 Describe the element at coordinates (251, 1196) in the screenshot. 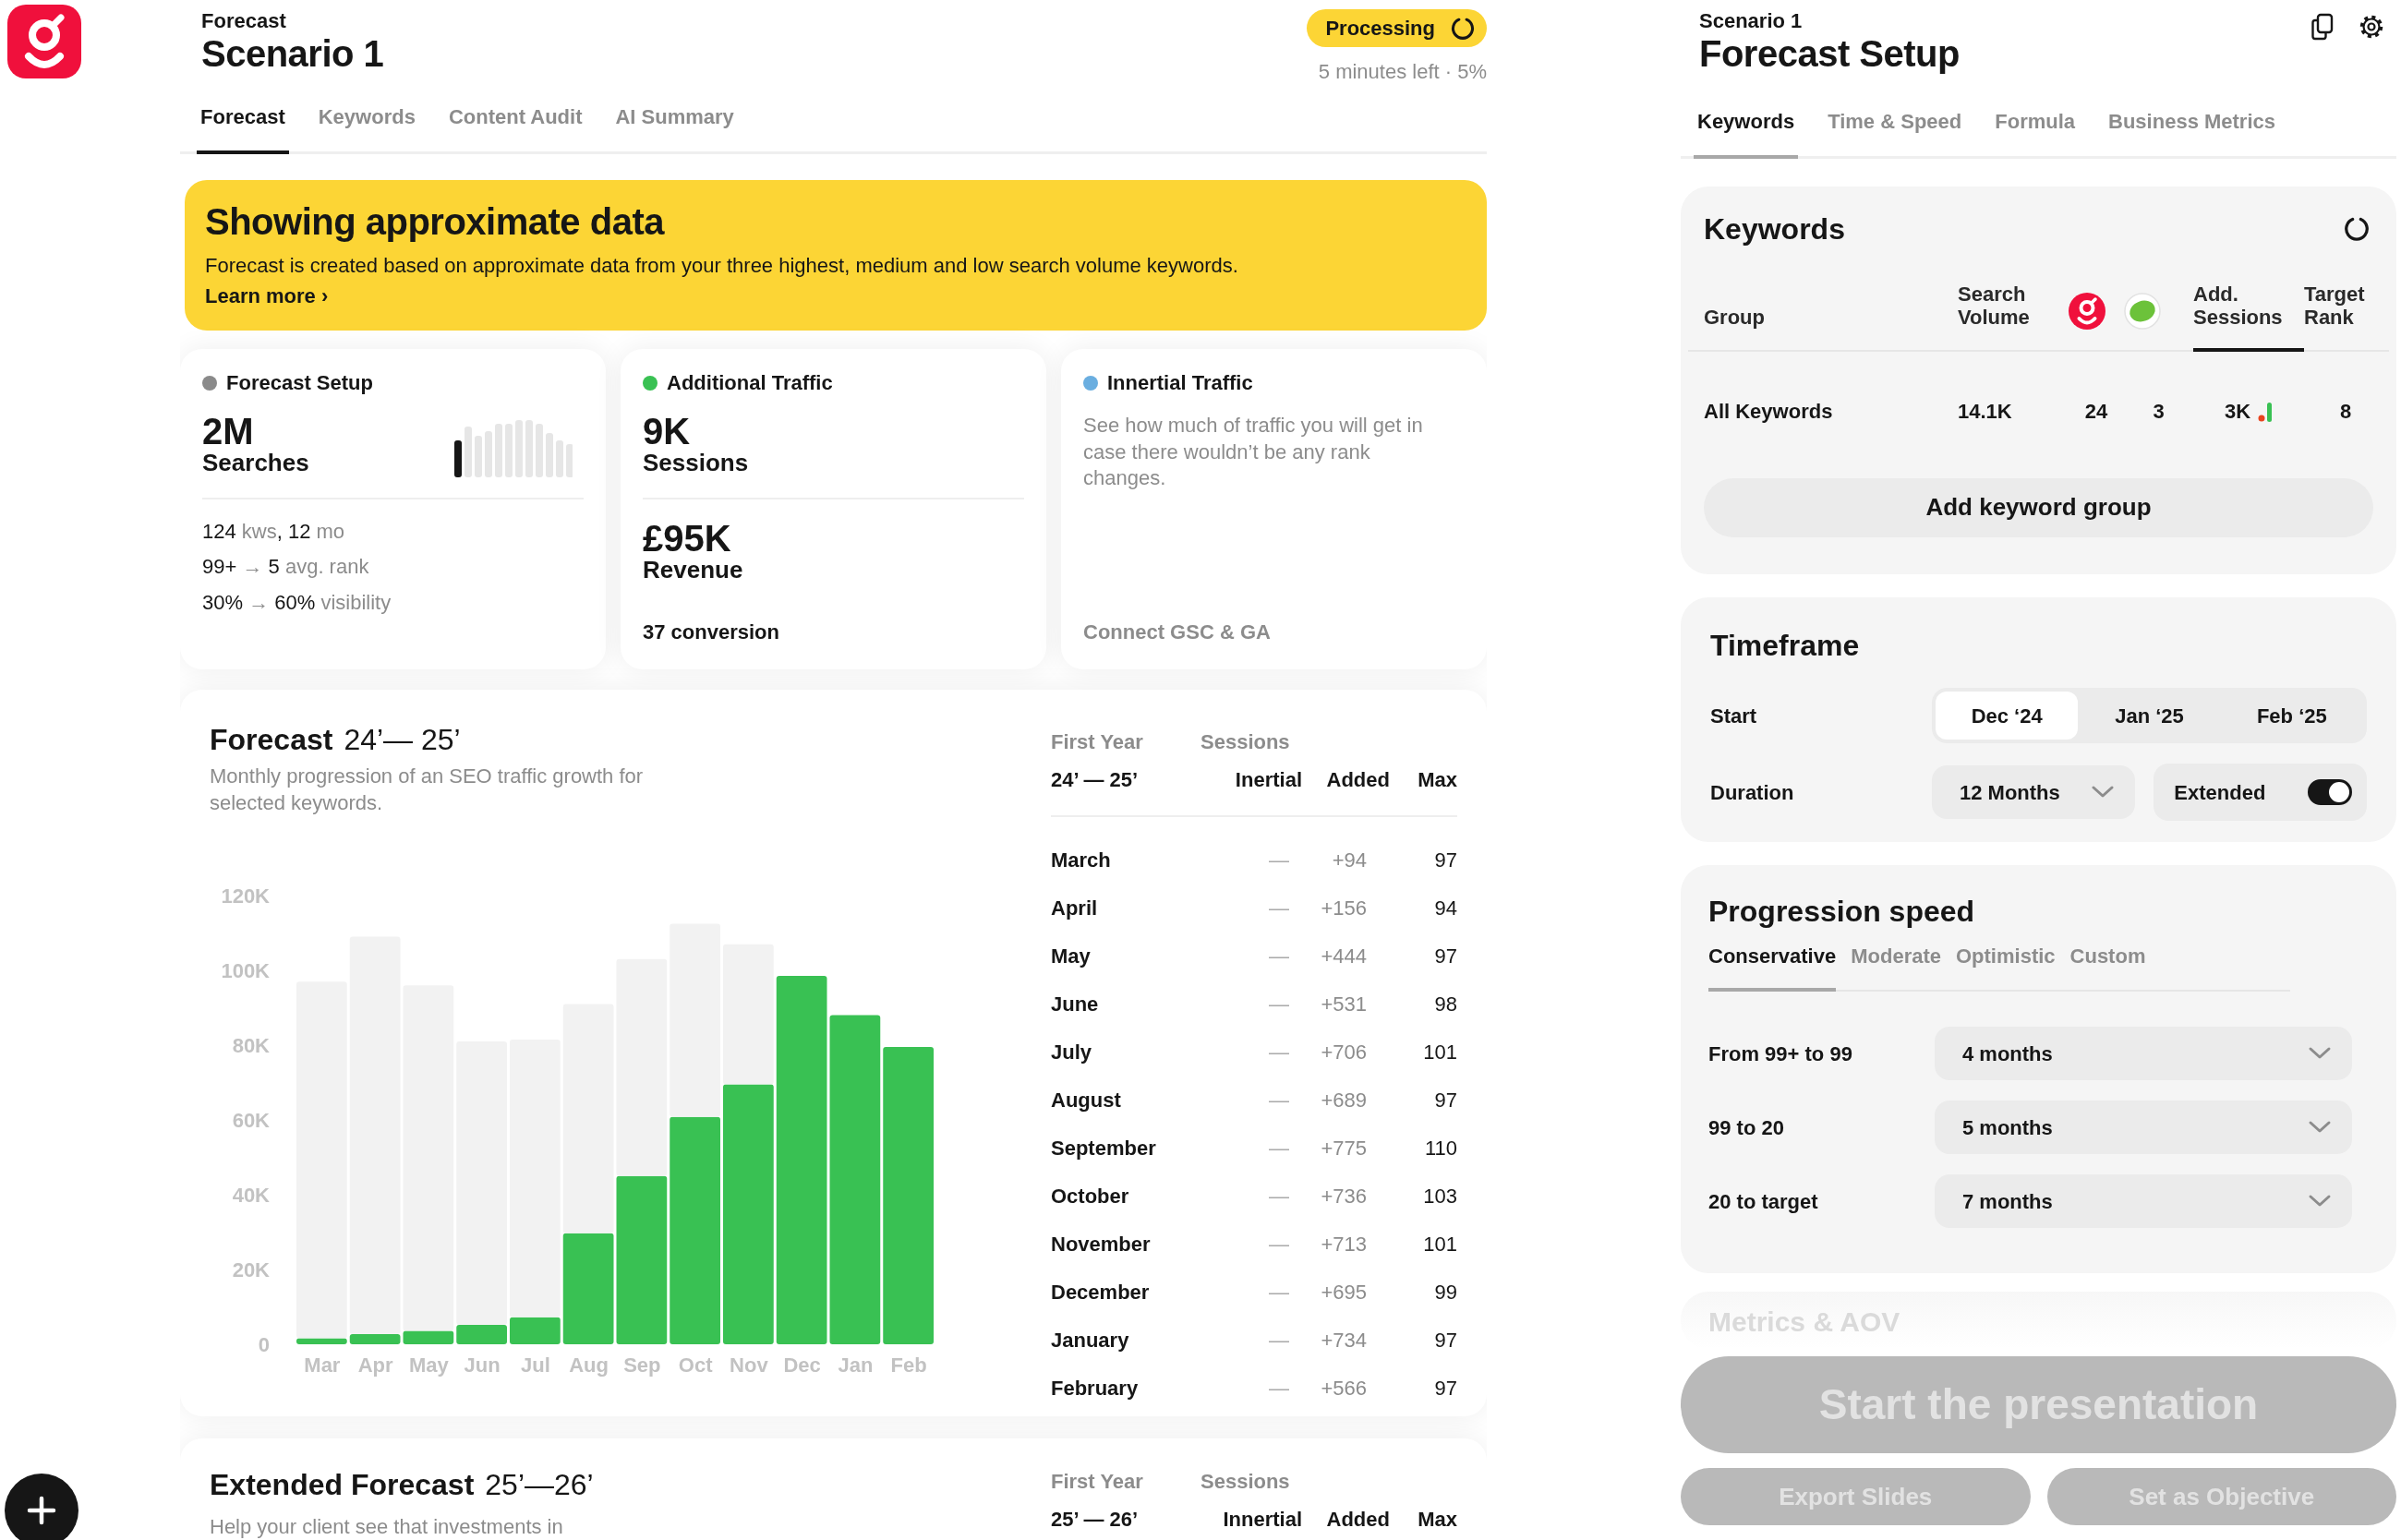

I see `axis-label: 40K` at that location.